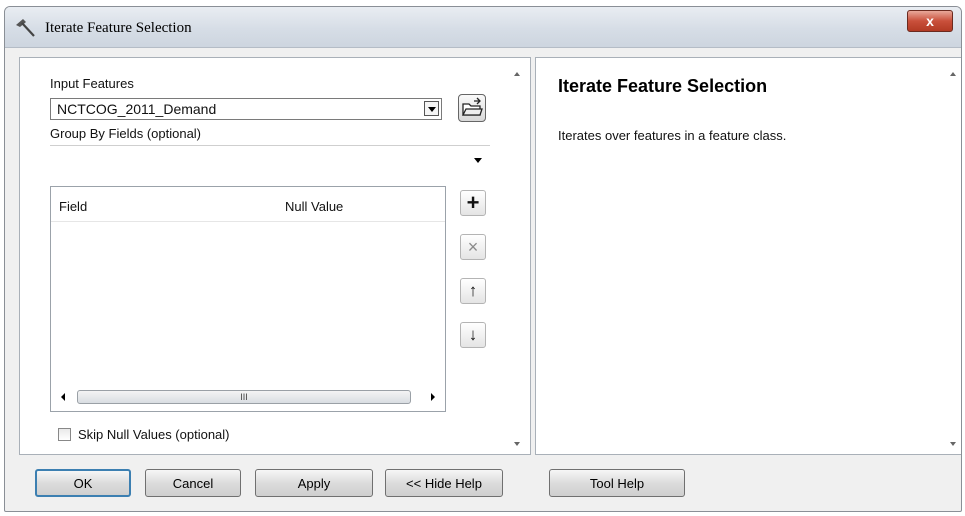 The width and height of the screenshot is (965, 516). I want to click on arrow-down-icon: ↓, so click(473, 334).